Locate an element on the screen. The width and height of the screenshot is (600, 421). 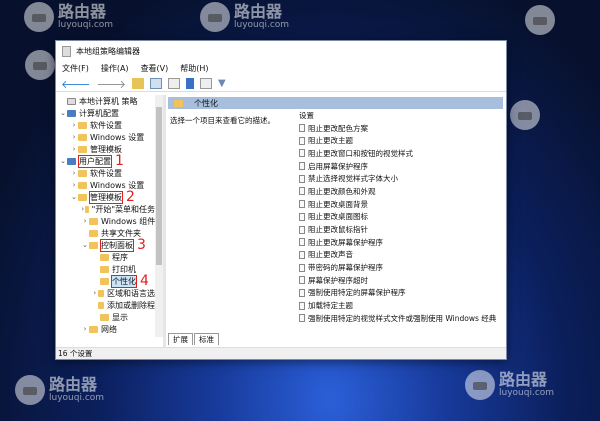
setting-item: 强制使用特定的视觉样式文件或强制使用 Windows 经典 is located at coordinates (398, 318).